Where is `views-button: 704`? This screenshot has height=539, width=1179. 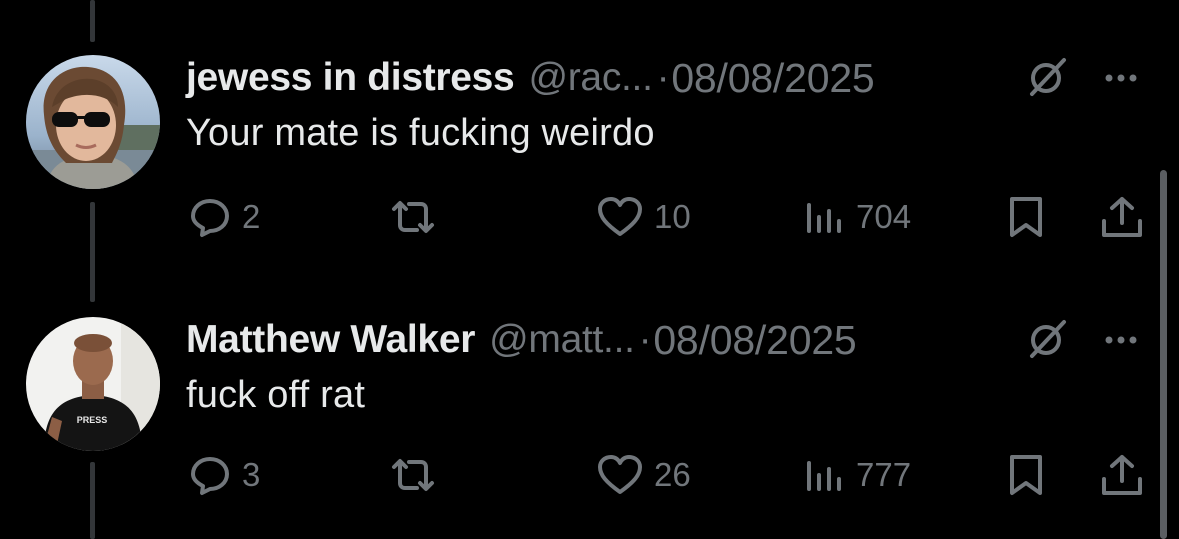 views-button: 704 is located at coordinates (856, 217).